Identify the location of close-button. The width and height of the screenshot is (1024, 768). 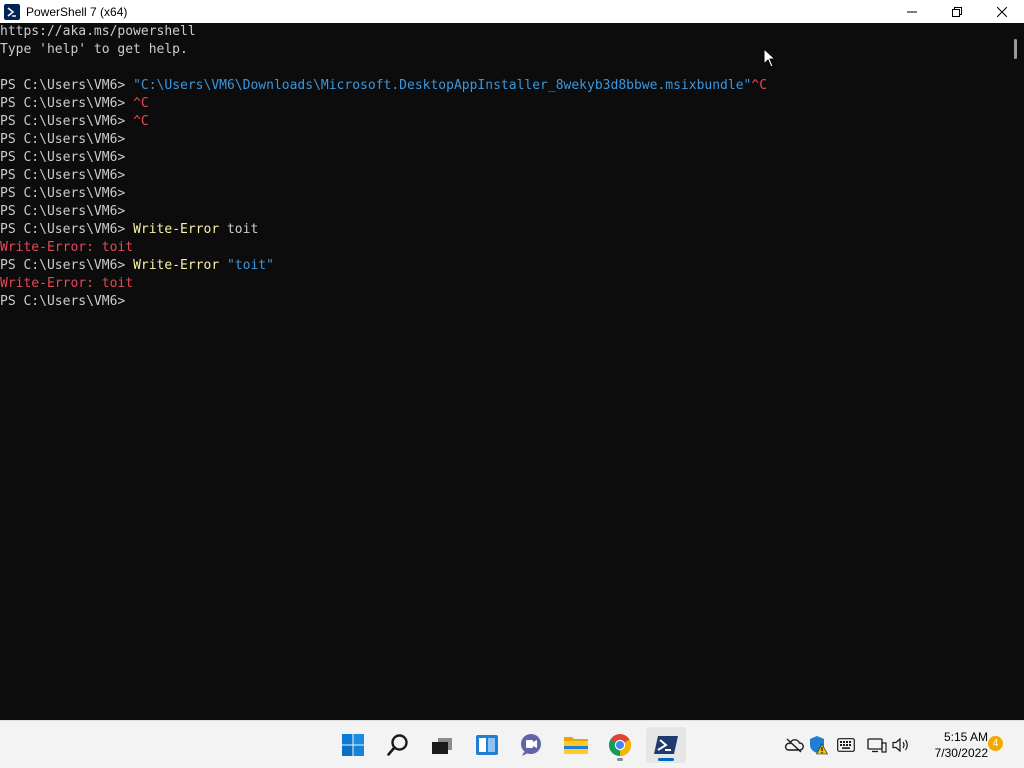
(1001, 11).